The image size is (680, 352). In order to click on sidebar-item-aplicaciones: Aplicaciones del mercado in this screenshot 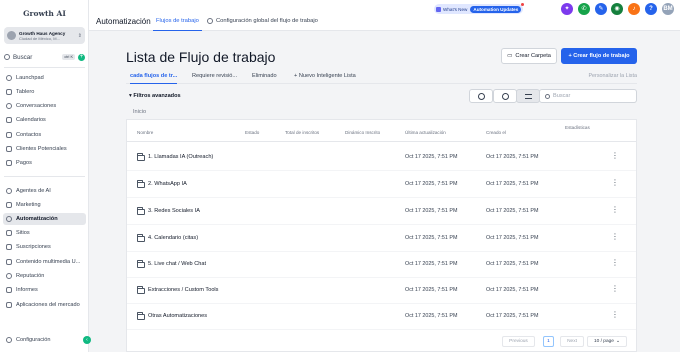, I will do `click(44, 305)`.